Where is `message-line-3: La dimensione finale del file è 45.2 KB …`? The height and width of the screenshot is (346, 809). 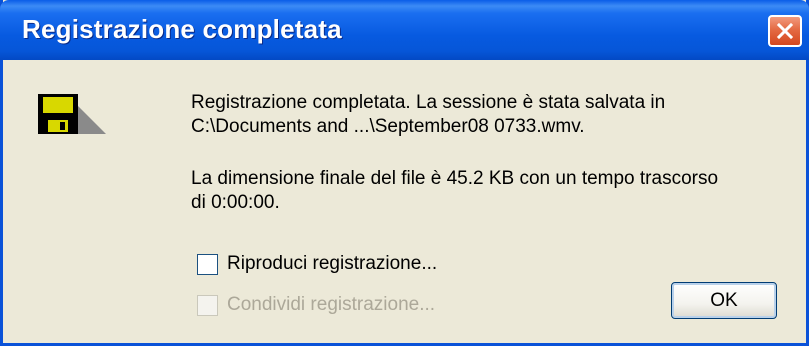
message-line-3: La dimensione finale del file è 45.2 KB … is located at coordinates (455, 178).